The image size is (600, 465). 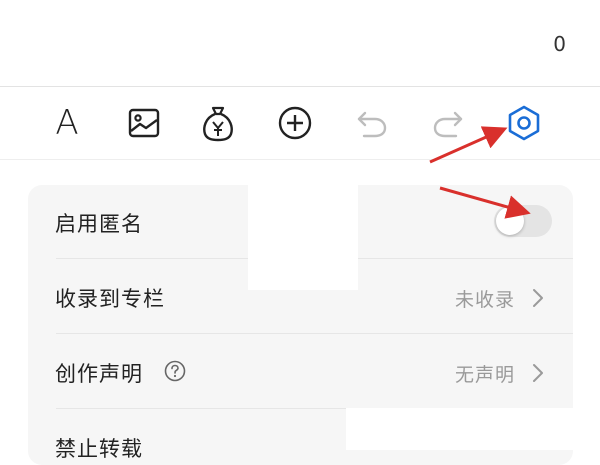 What do you see at coordinates (559, 44) in the screenshot?
I see `char-count: 0` at bounding box center [559, 44].